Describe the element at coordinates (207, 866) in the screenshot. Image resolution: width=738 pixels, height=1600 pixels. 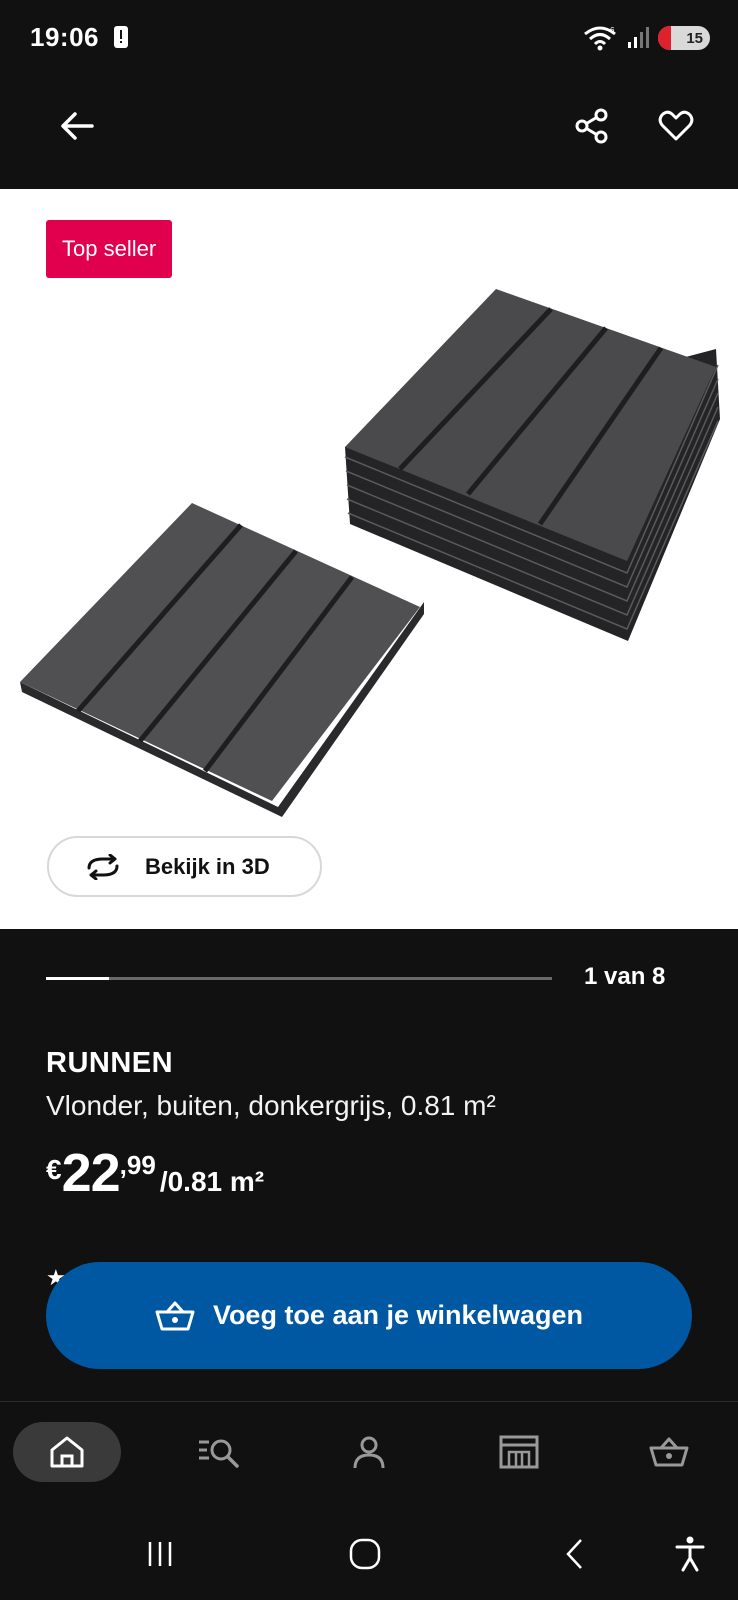
I see `view-3d-label: Bekijk in 3D` at that location.